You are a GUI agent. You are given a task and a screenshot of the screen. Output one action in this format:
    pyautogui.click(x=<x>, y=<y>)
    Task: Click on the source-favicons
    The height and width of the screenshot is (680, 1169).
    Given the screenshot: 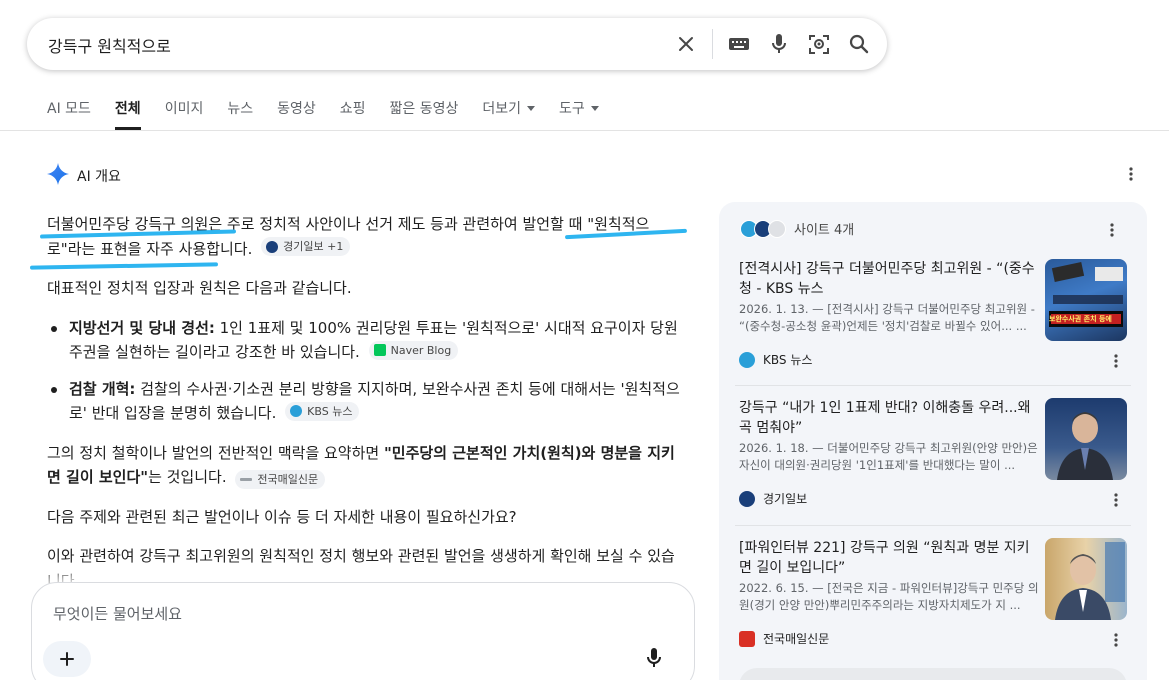 What is the action you would take?
    pyautogui.click(x=763, y=228)
    